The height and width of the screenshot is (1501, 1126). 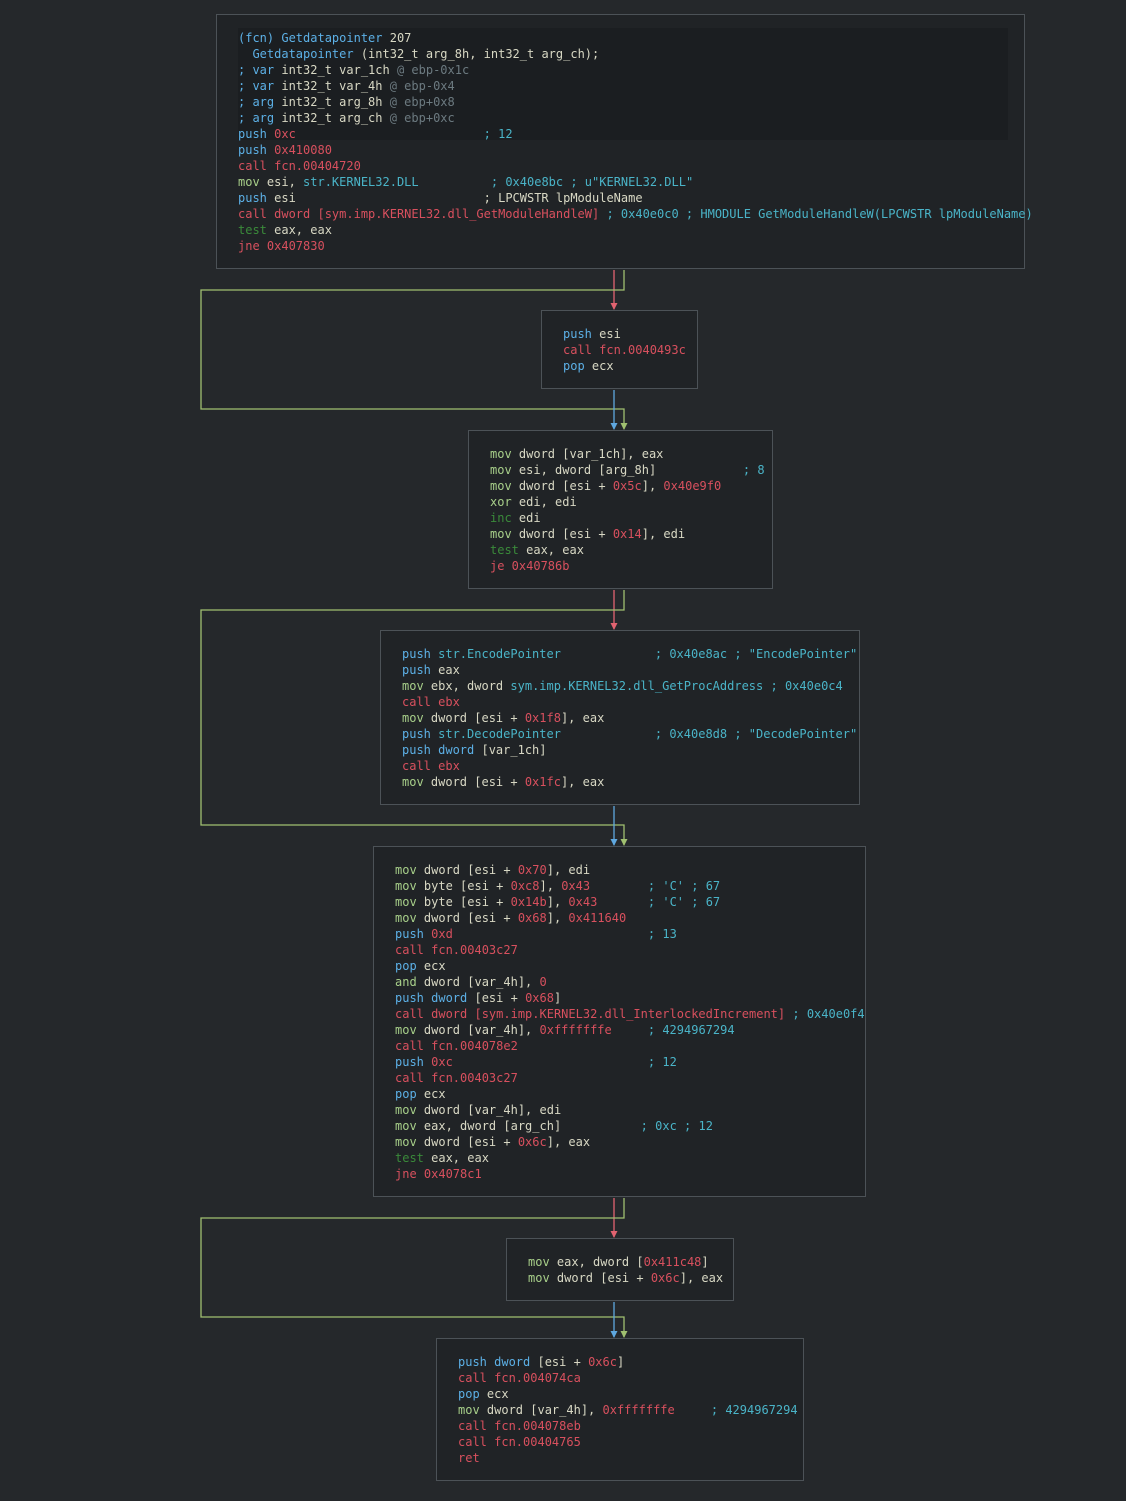 I want to click on asm-line: push esi ; LPCWSTR lpModuleName, so click(x=440, y=198).